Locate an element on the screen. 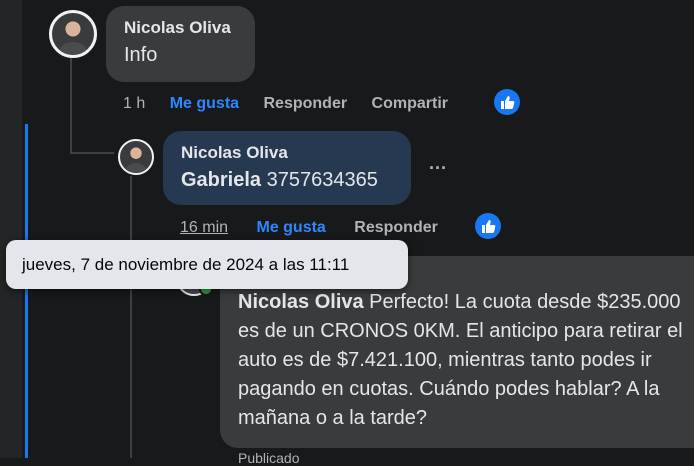  comment-text: Info is located at coordinates (141, 55).